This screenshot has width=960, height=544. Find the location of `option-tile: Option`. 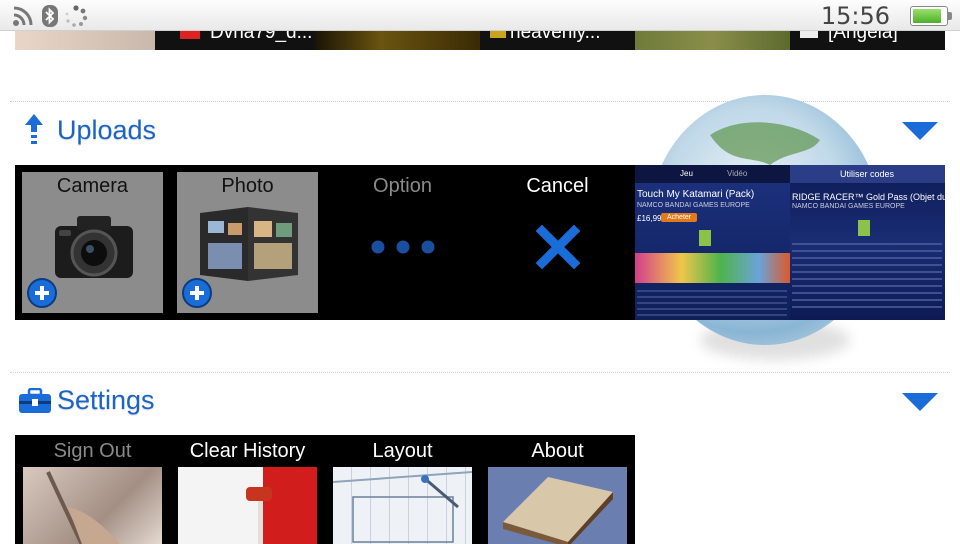

option-tile: Option is located at coordinates (402, 242).